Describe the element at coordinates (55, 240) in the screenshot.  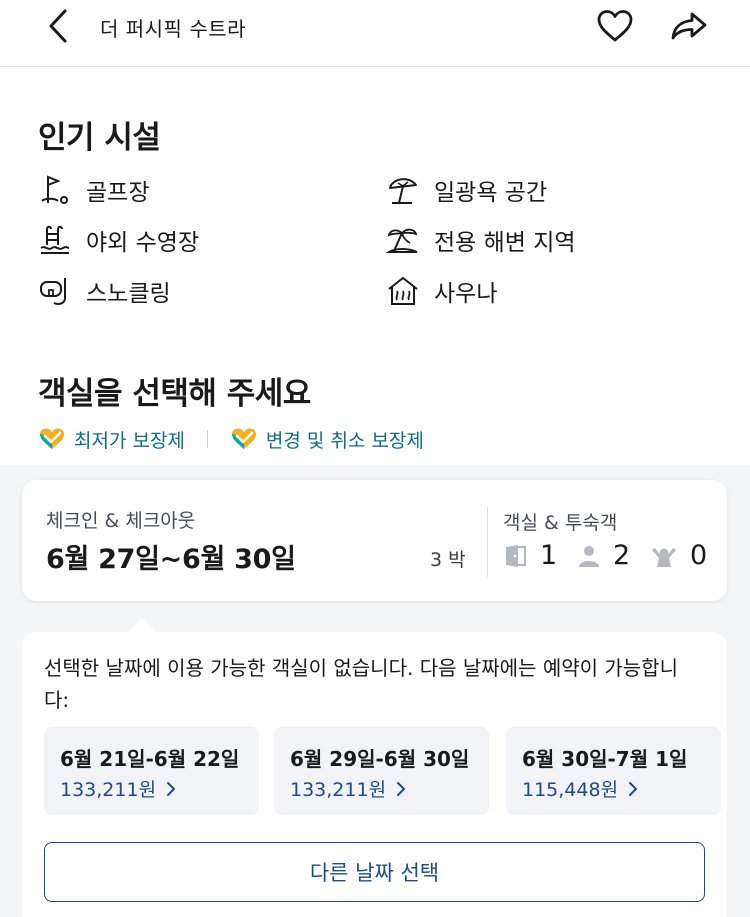
I see `pool-icon` at that location.